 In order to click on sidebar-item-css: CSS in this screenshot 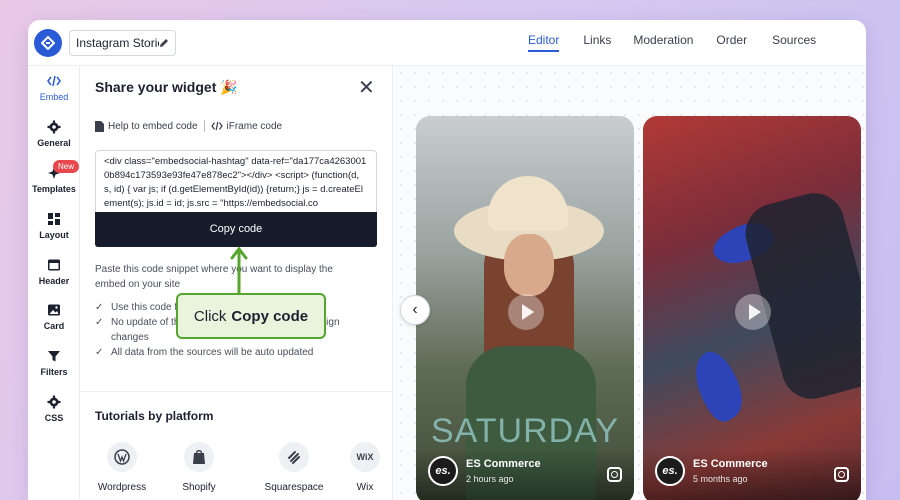, I will do `click(54, 409)`.